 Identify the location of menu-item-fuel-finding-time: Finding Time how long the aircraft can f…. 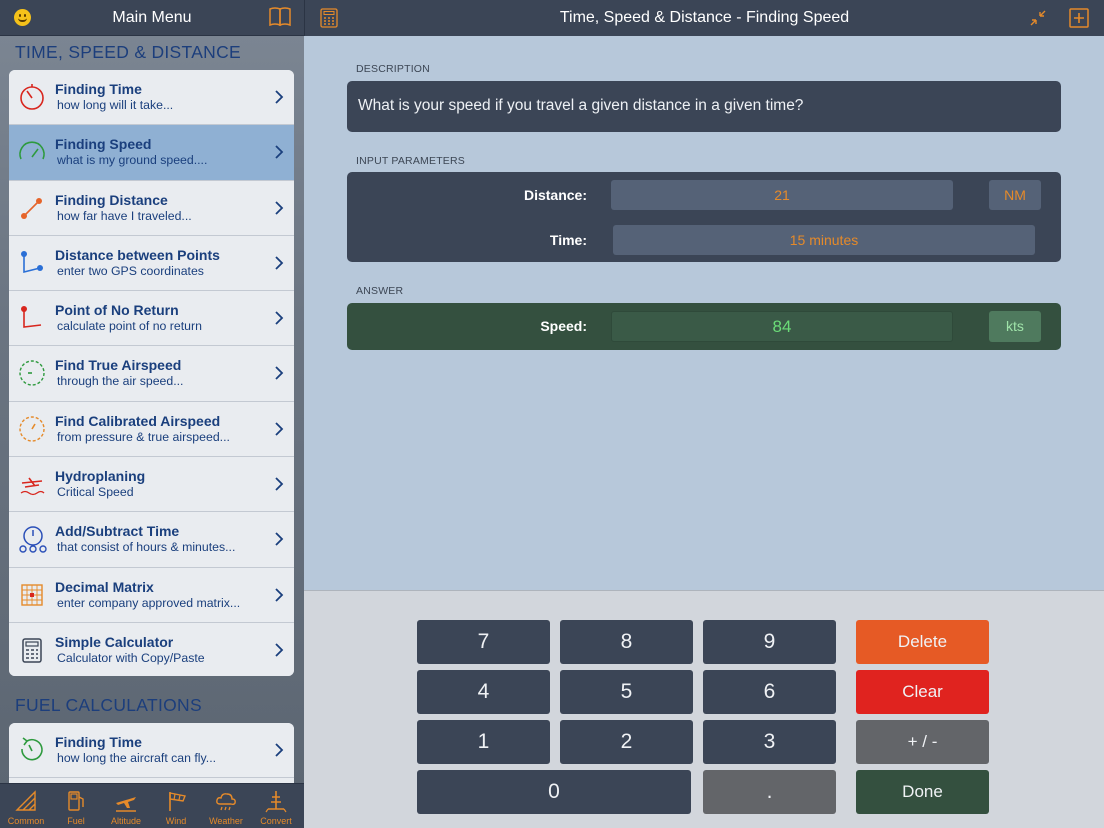
(151, 751).